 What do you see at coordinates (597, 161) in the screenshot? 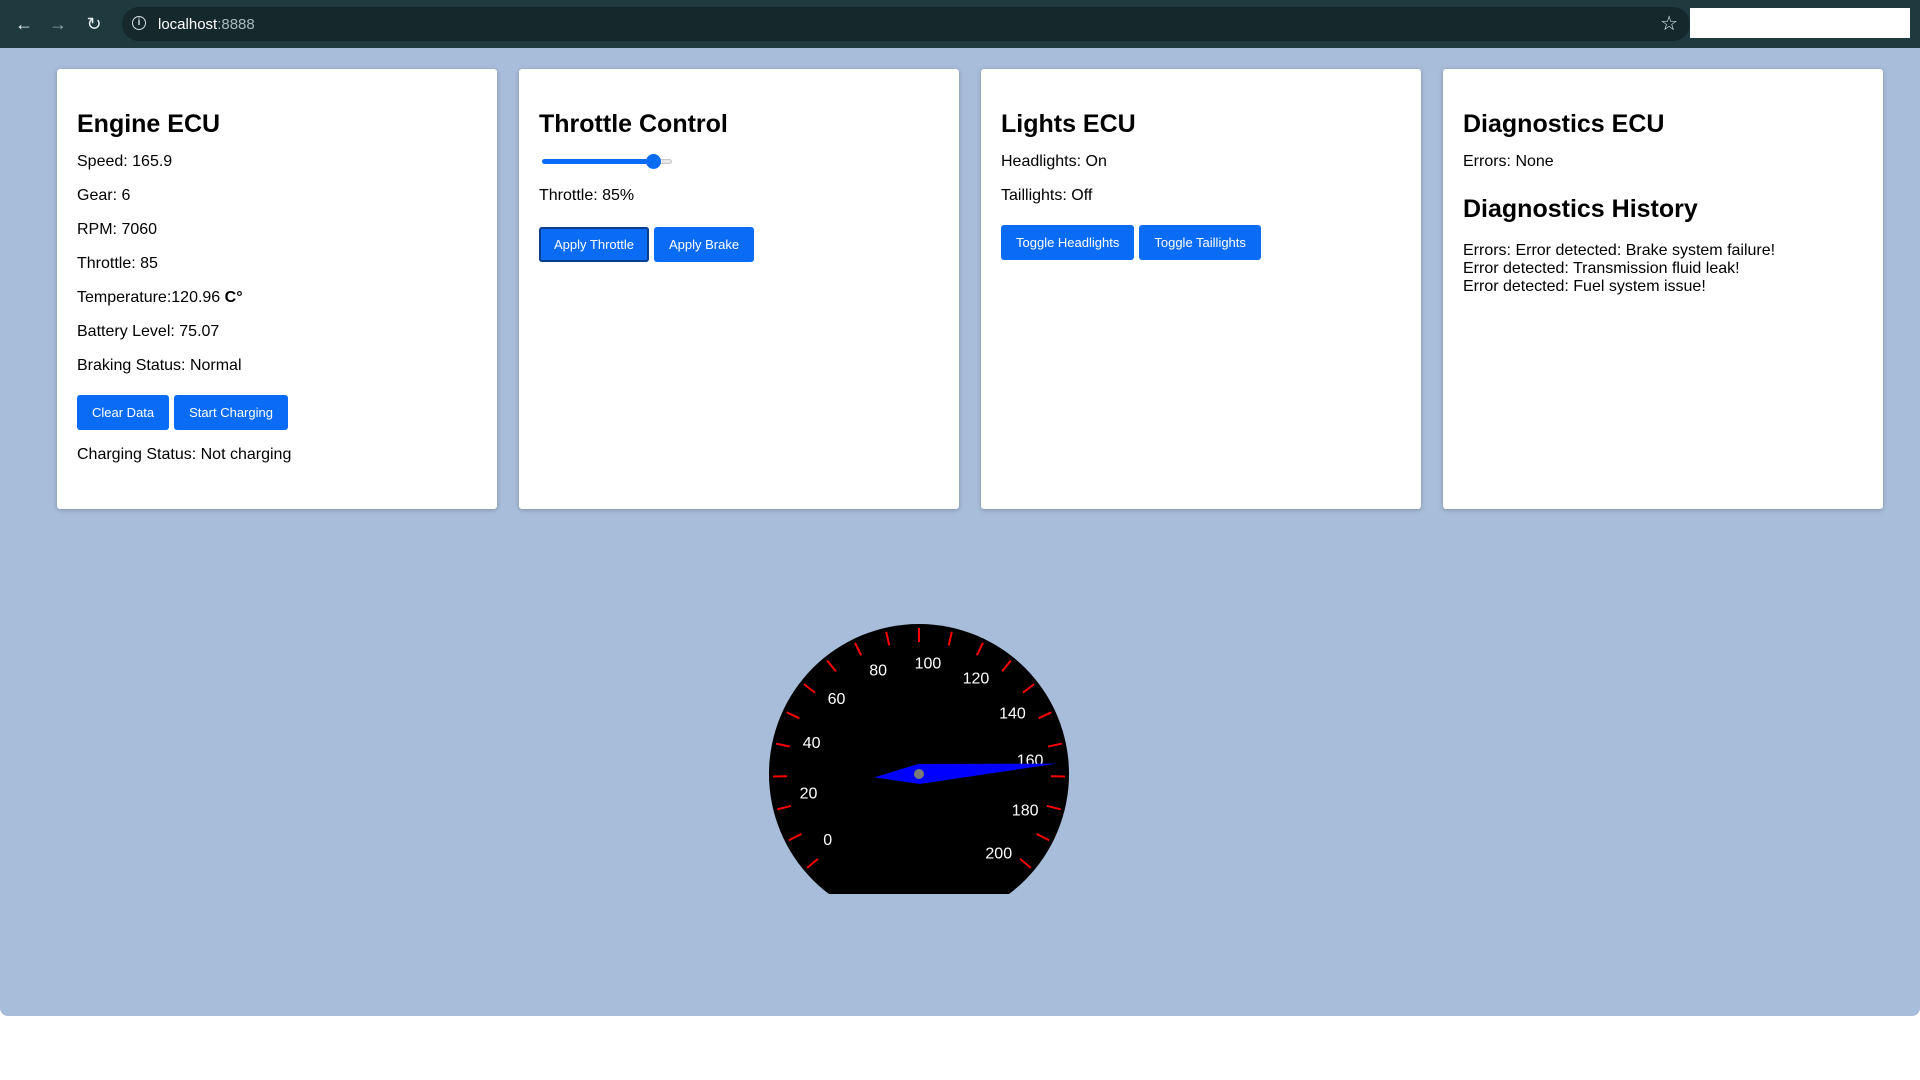
I see `slider-fill` at bounding box center [597, 161].